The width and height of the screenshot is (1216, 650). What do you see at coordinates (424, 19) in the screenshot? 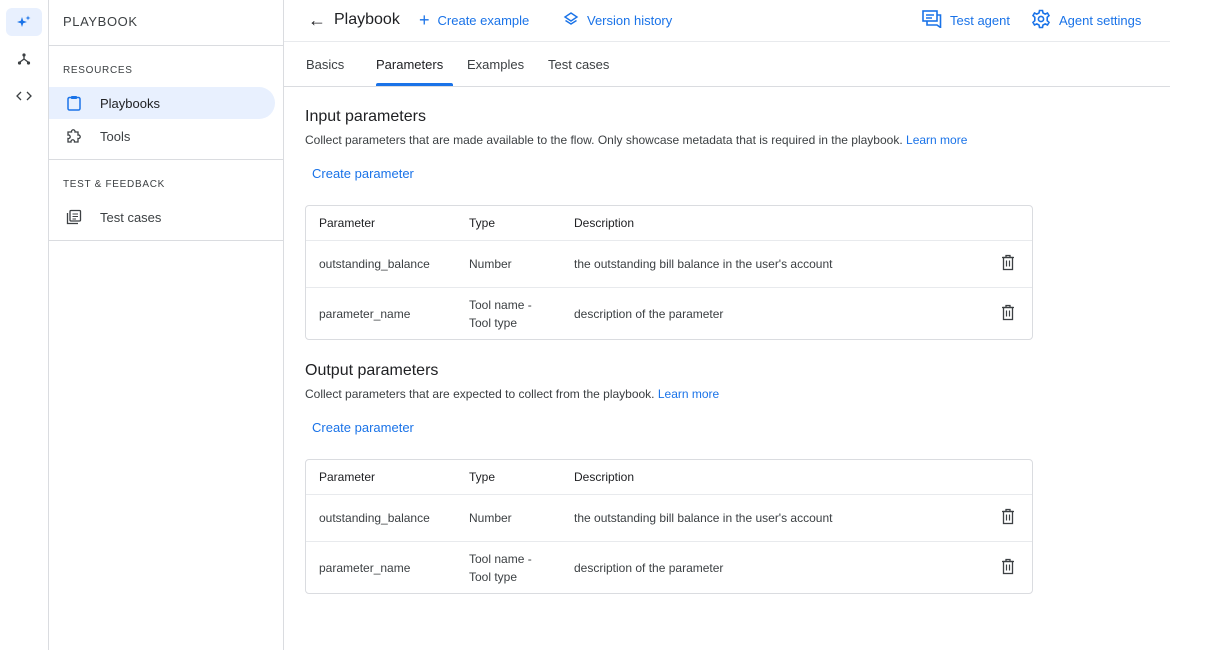
I see `plus-icon: +` at bounding box center [424, 19].